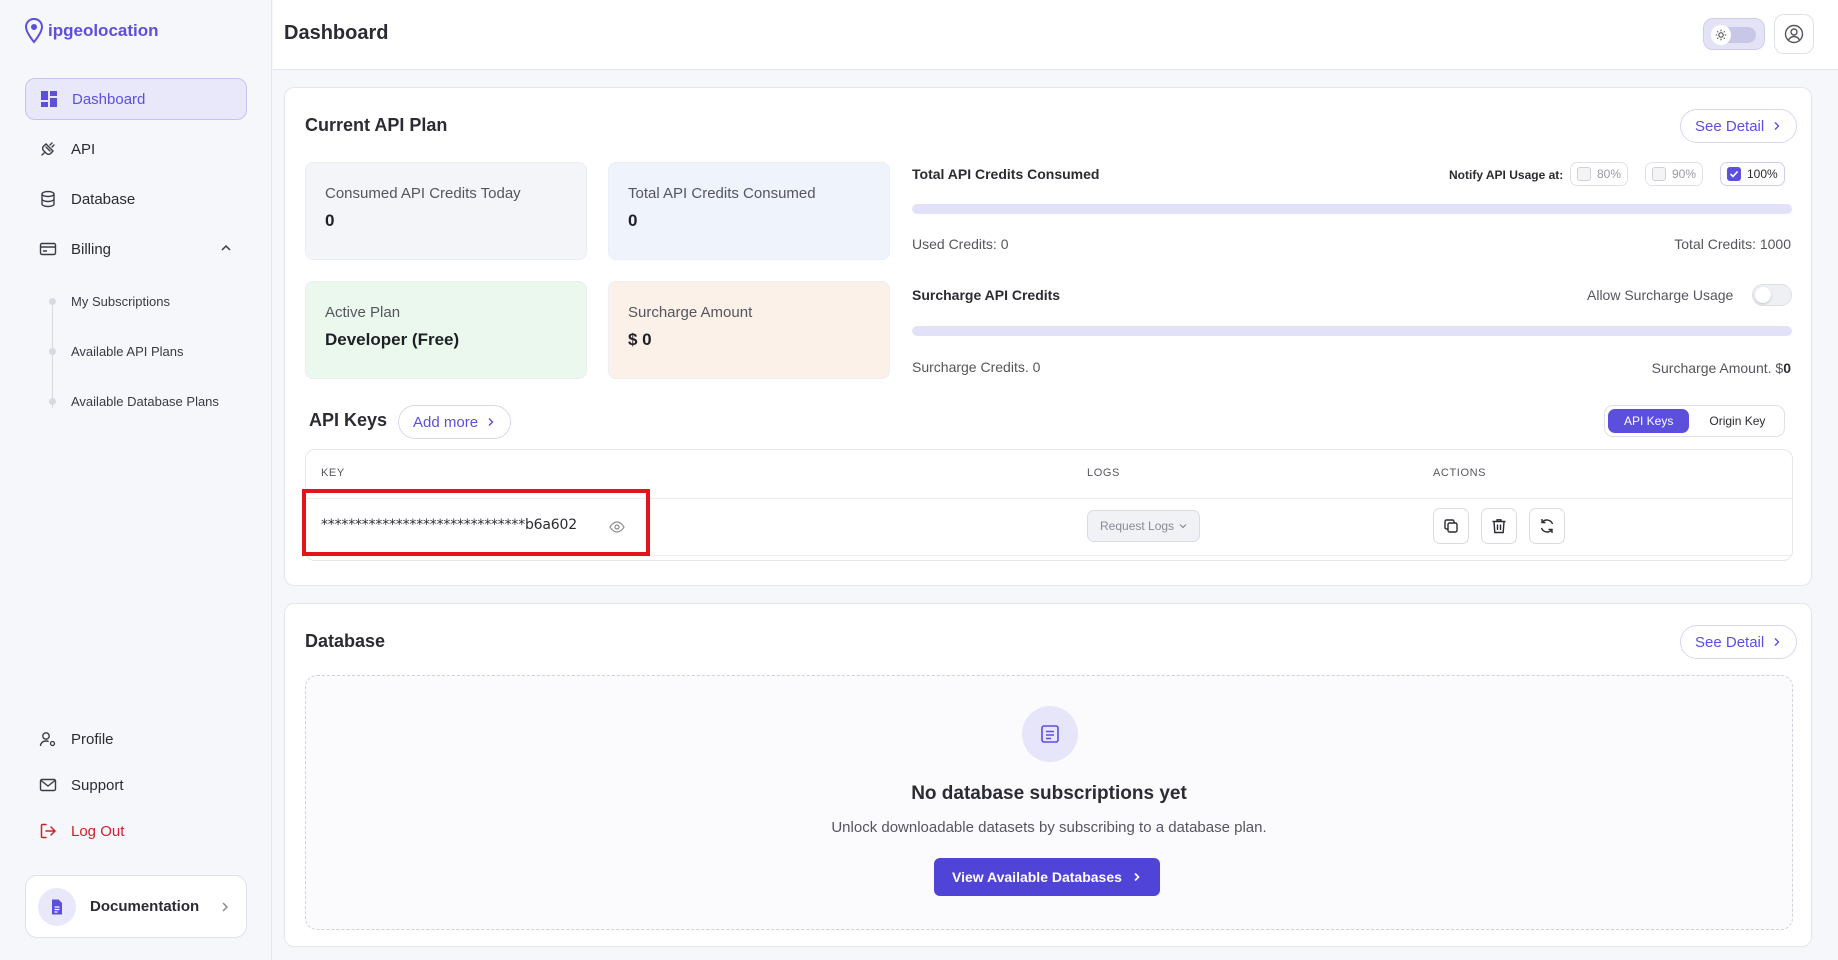 The height and width of the screenshot is (960, 1838). What do you see at coordinates (363, 312) in the screenshot?
I see `stat-label: Active Plan` at bounding box center [363, 312].